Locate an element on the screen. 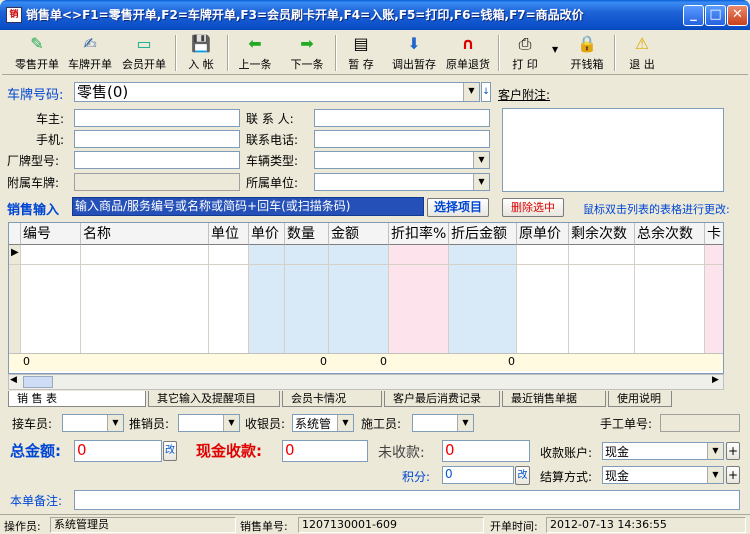  plate-combo: 零售(0) ▼ is located at coordinates (277, 92).